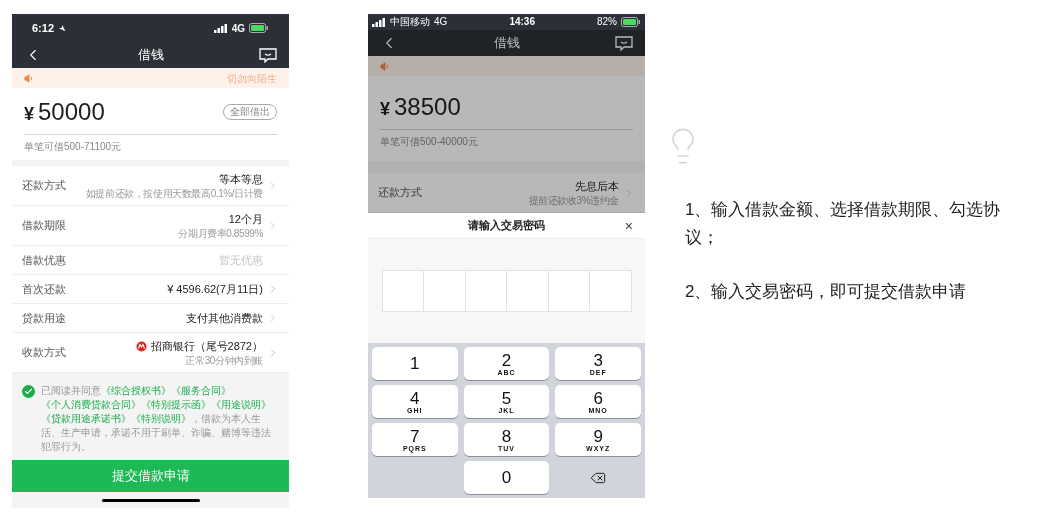  What do you see at coordinates (573, 200) in the screenshot?
I see `row-note: 提前还款收3%违约金` at bounding box center [573, 200].